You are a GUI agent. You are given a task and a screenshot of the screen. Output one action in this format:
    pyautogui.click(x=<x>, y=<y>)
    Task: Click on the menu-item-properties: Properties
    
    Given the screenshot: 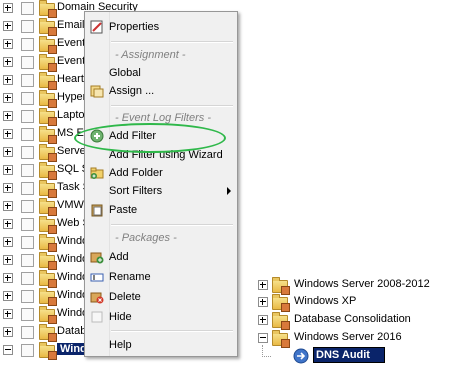 What is the action you would take?
    pyautogui.click(x=161, y=27)
    